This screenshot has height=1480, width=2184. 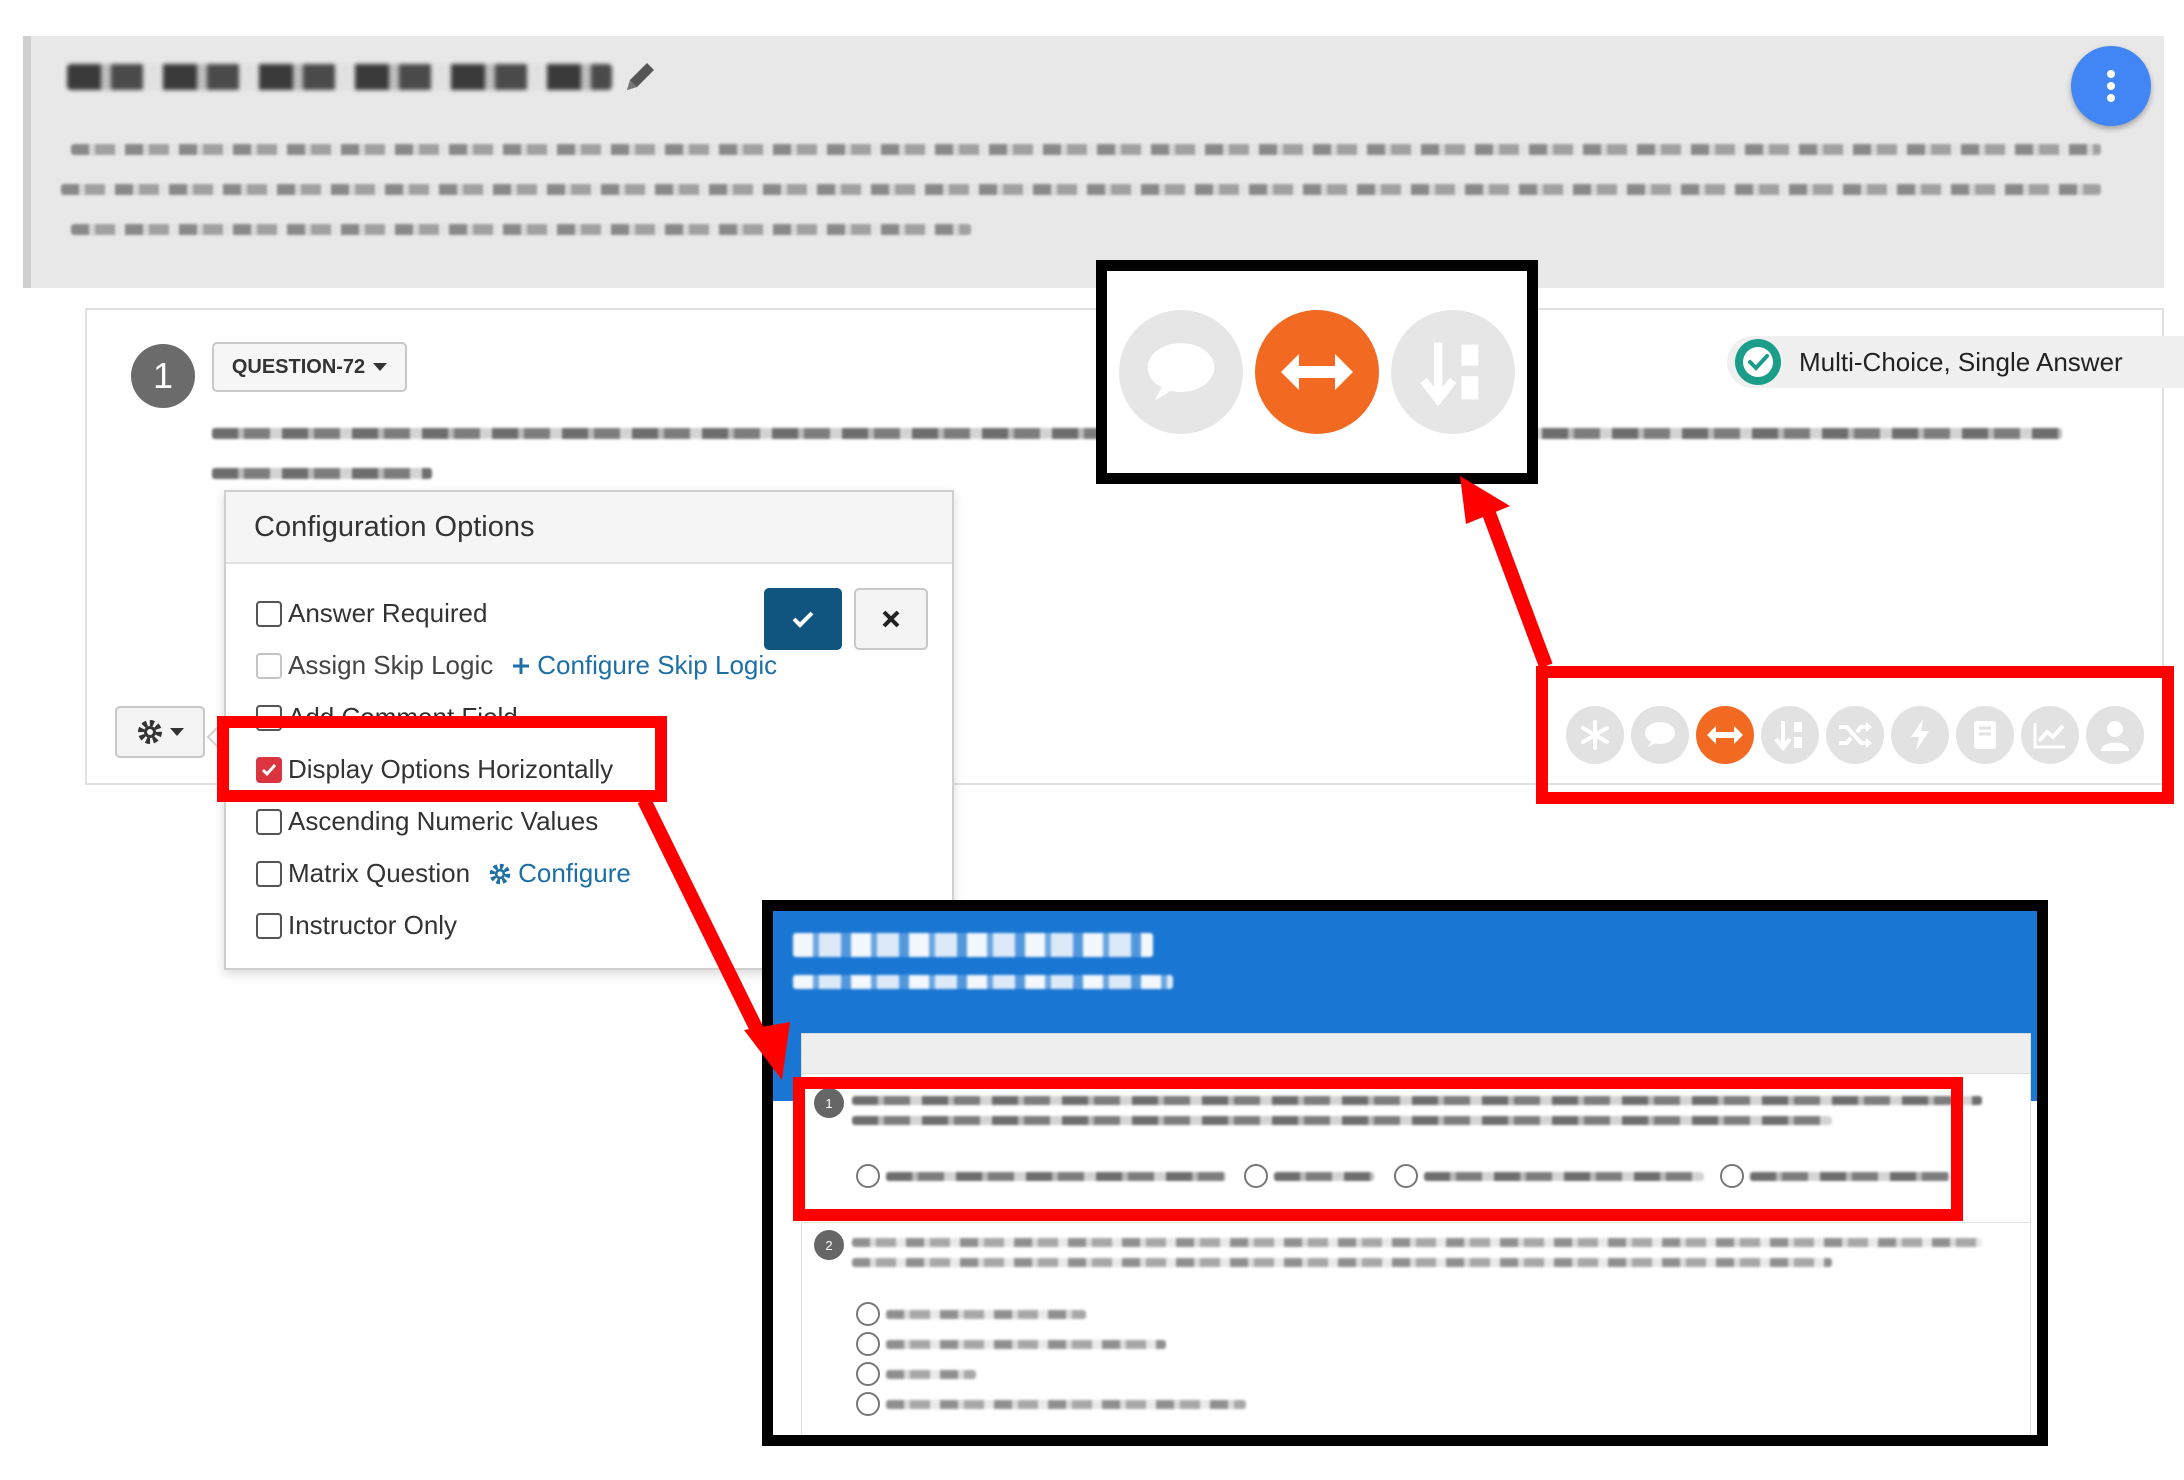 What do you see at coordinates (322, 473) in the screenshot?
I see `question-text-line` at bounding box center [322, 473].